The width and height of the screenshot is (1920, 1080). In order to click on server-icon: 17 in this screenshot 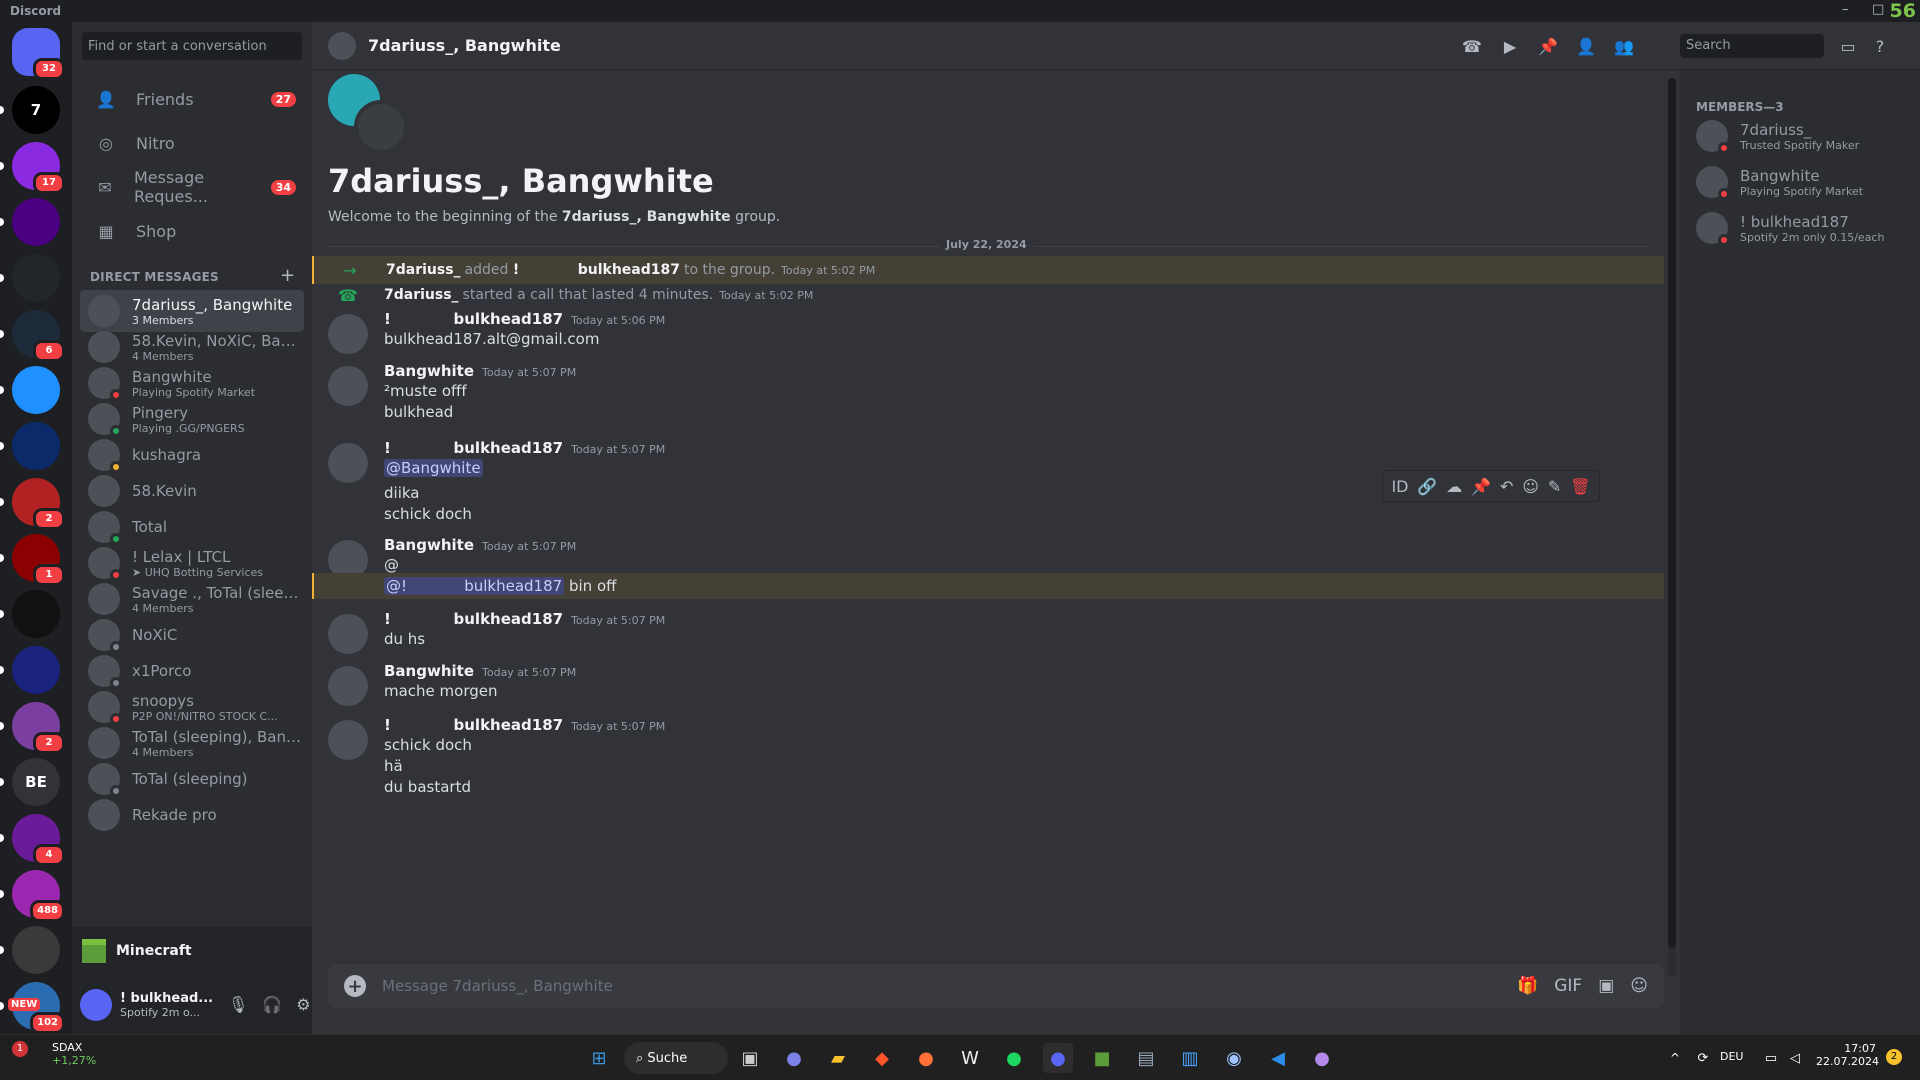, I will do `click(32, 168)`.